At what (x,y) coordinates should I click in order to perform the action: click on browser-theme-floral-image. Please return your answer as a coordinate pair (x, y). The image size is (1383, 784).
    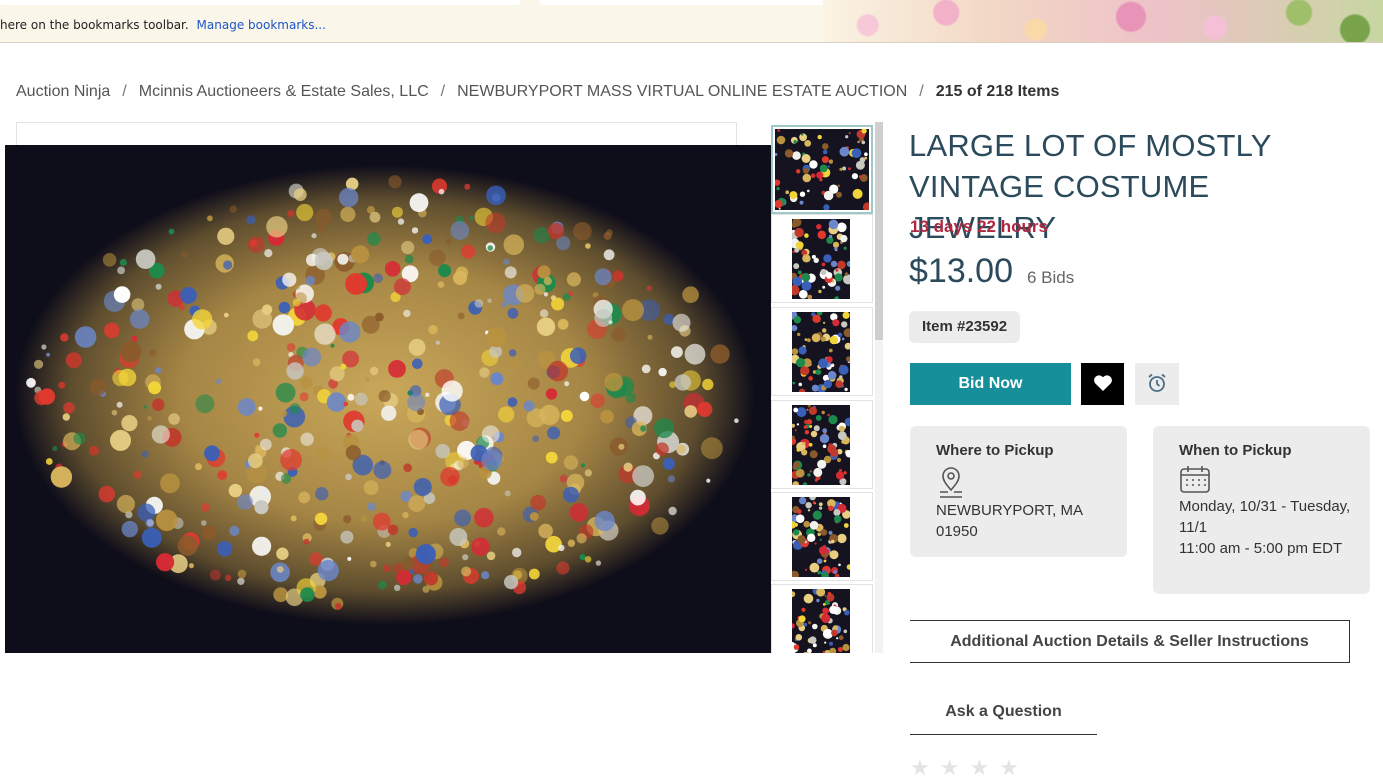
    Looking at the image, I should click on (1103, 21).